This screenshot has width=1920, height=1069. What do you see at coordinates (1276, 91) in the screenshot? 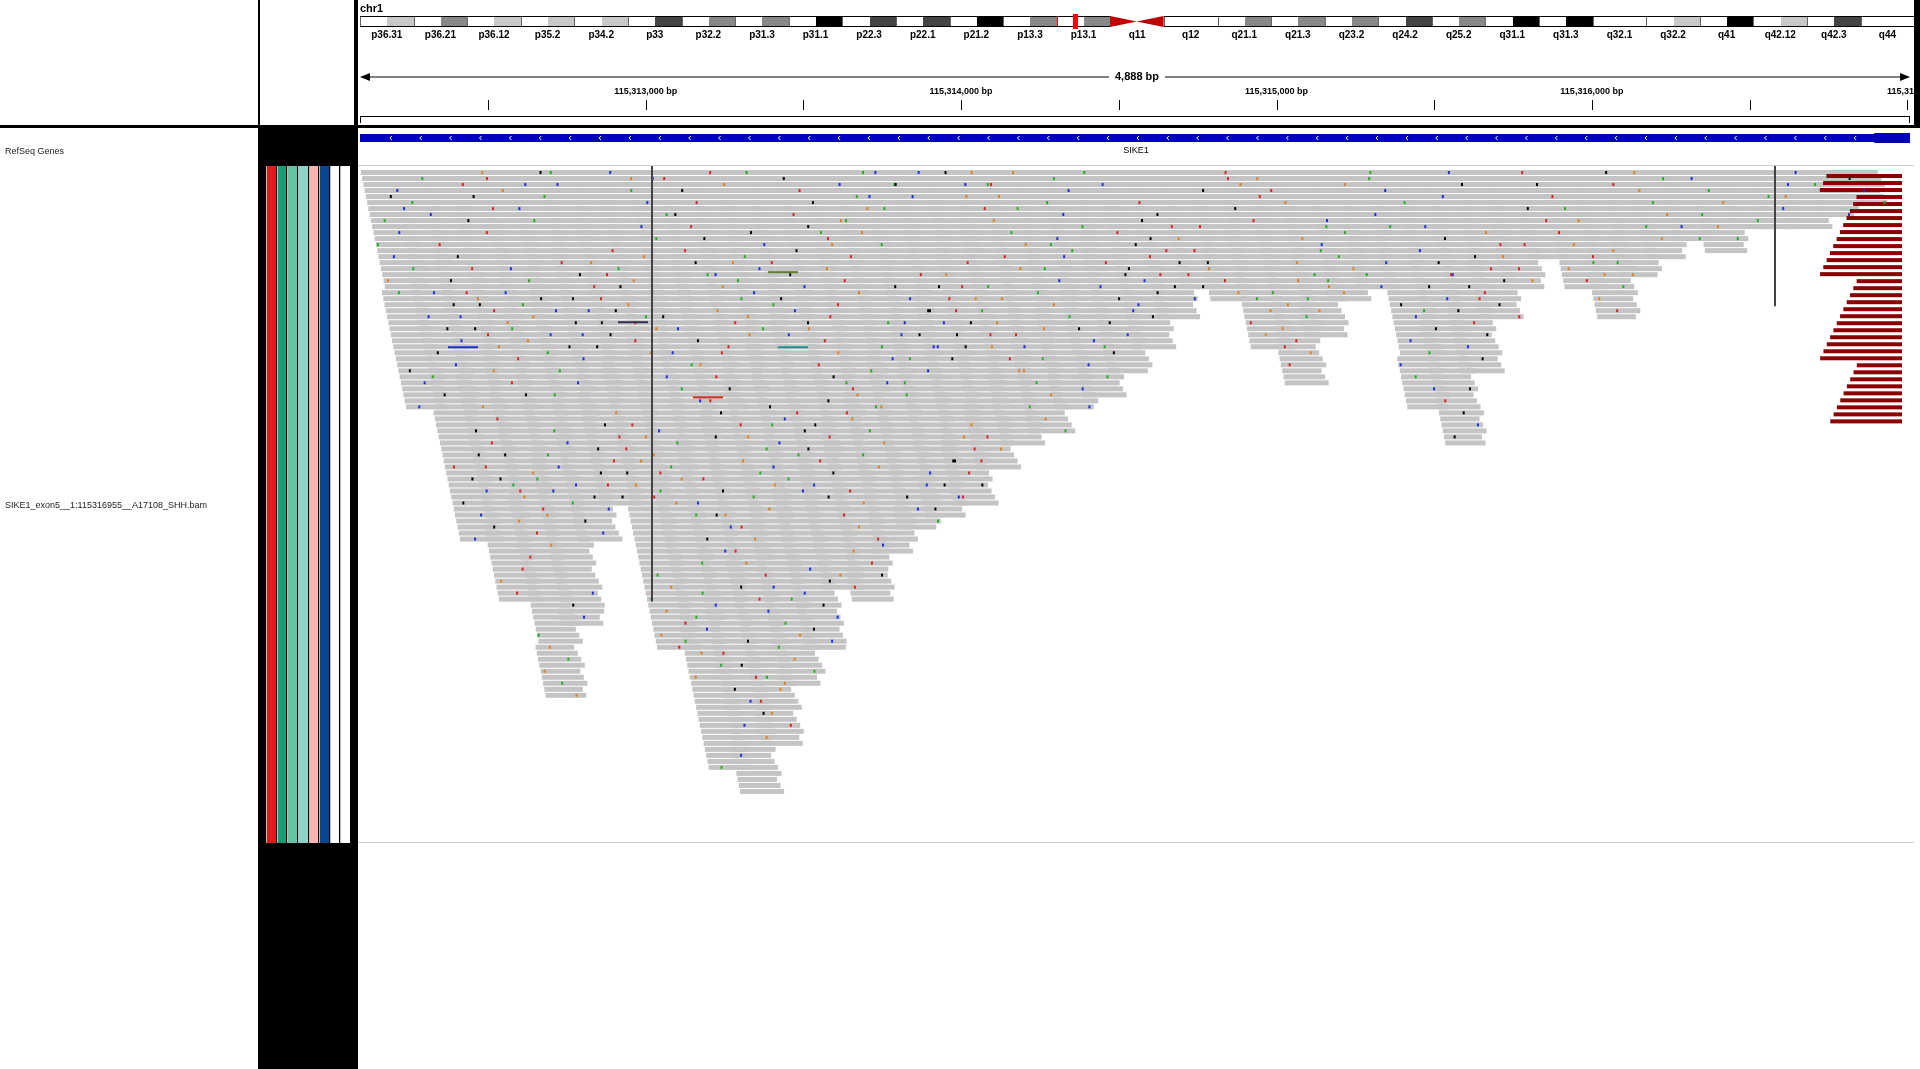
I see `tick-label: 115,315,000 bp` at bounding box center [1276, 91].